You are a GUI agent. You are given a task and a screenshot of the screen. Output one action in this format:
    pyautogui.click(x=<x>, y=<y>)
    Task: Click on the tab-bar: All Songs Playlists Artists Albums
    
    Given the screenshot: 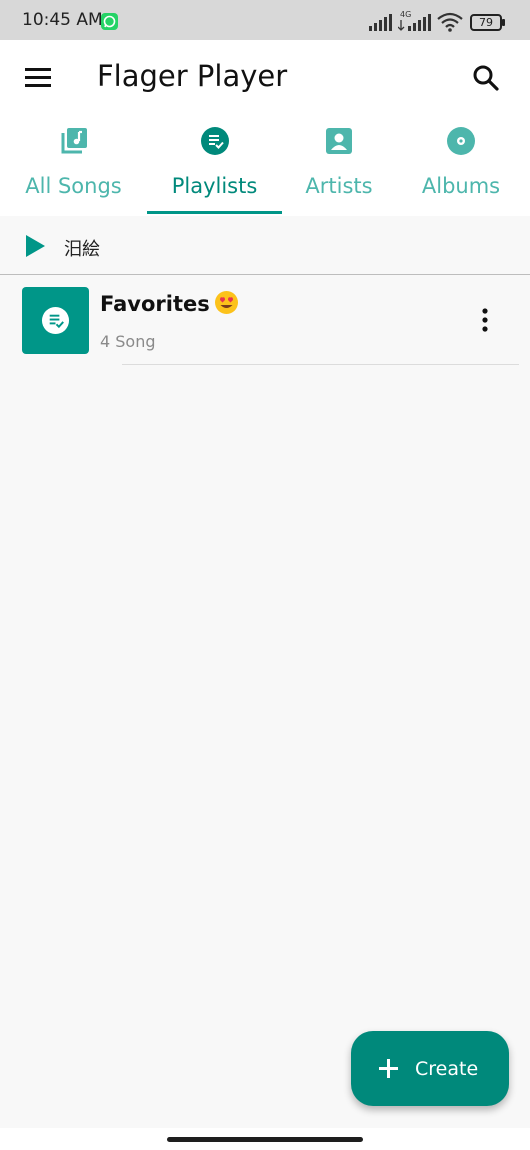 What is the action you would take?
    pyautogui.click(x=265, y=166)
    